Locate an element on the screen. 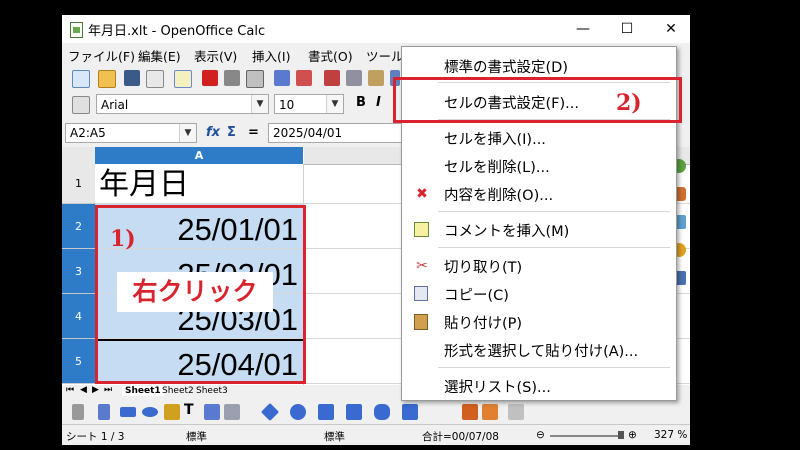 The width and height of the screenshot is (800, 450). first-sheet-icon: ⏮ is located at coordinates (70, 390).